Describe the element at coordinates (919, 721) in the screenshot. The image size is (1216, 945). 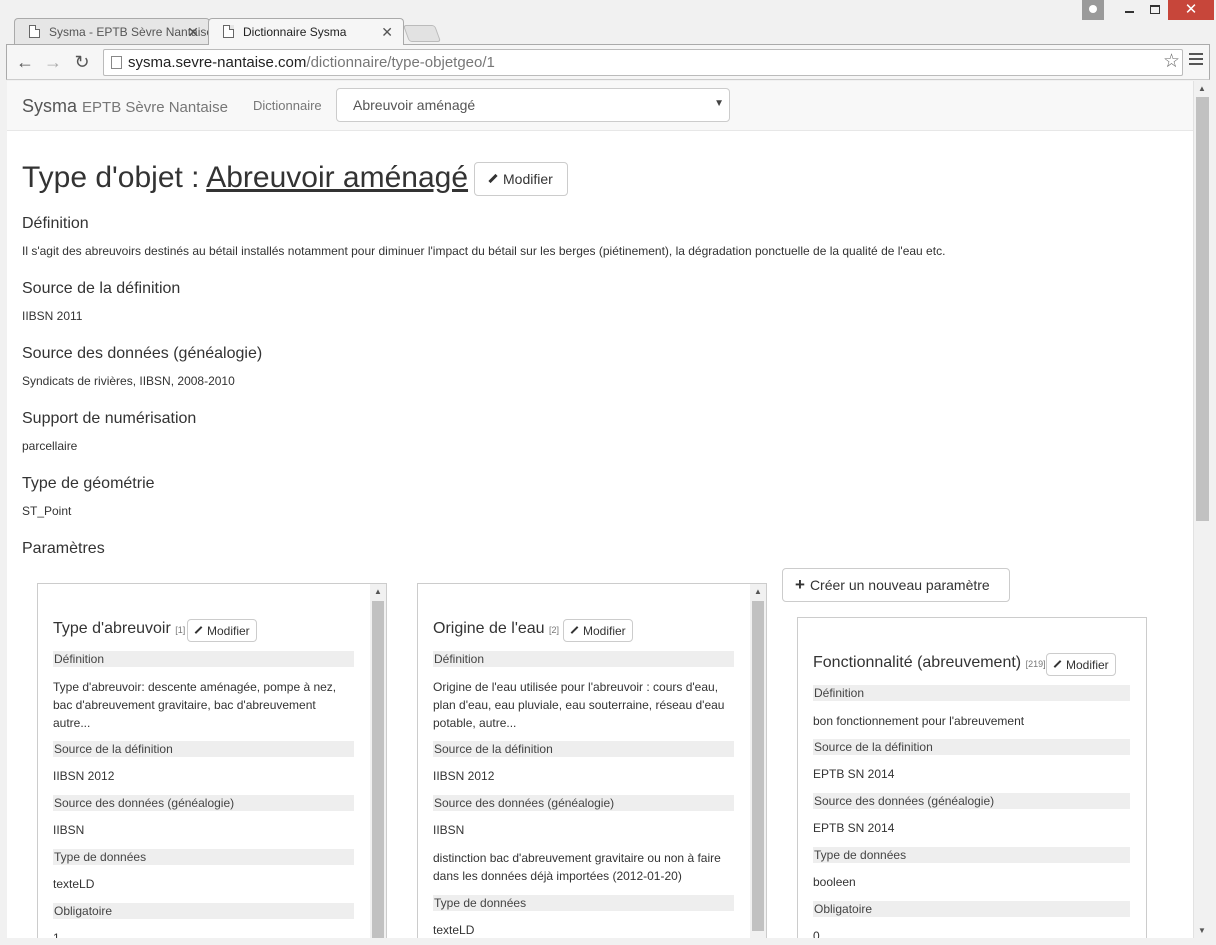
I see `field-value: bon fonctionnement pour l'abreuvement` at that location.